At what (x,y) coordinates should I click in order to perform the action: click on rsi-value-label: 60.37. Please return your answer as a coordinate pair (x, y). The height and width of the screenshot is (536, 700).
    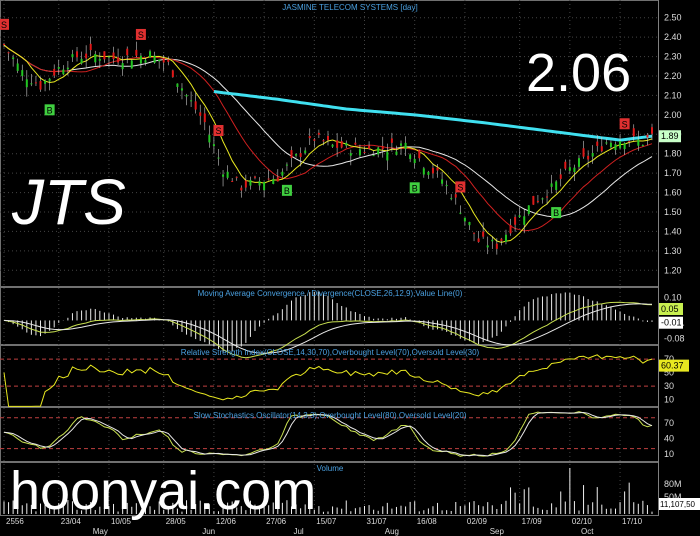
    Looking at the image, I should click on (672, 366).